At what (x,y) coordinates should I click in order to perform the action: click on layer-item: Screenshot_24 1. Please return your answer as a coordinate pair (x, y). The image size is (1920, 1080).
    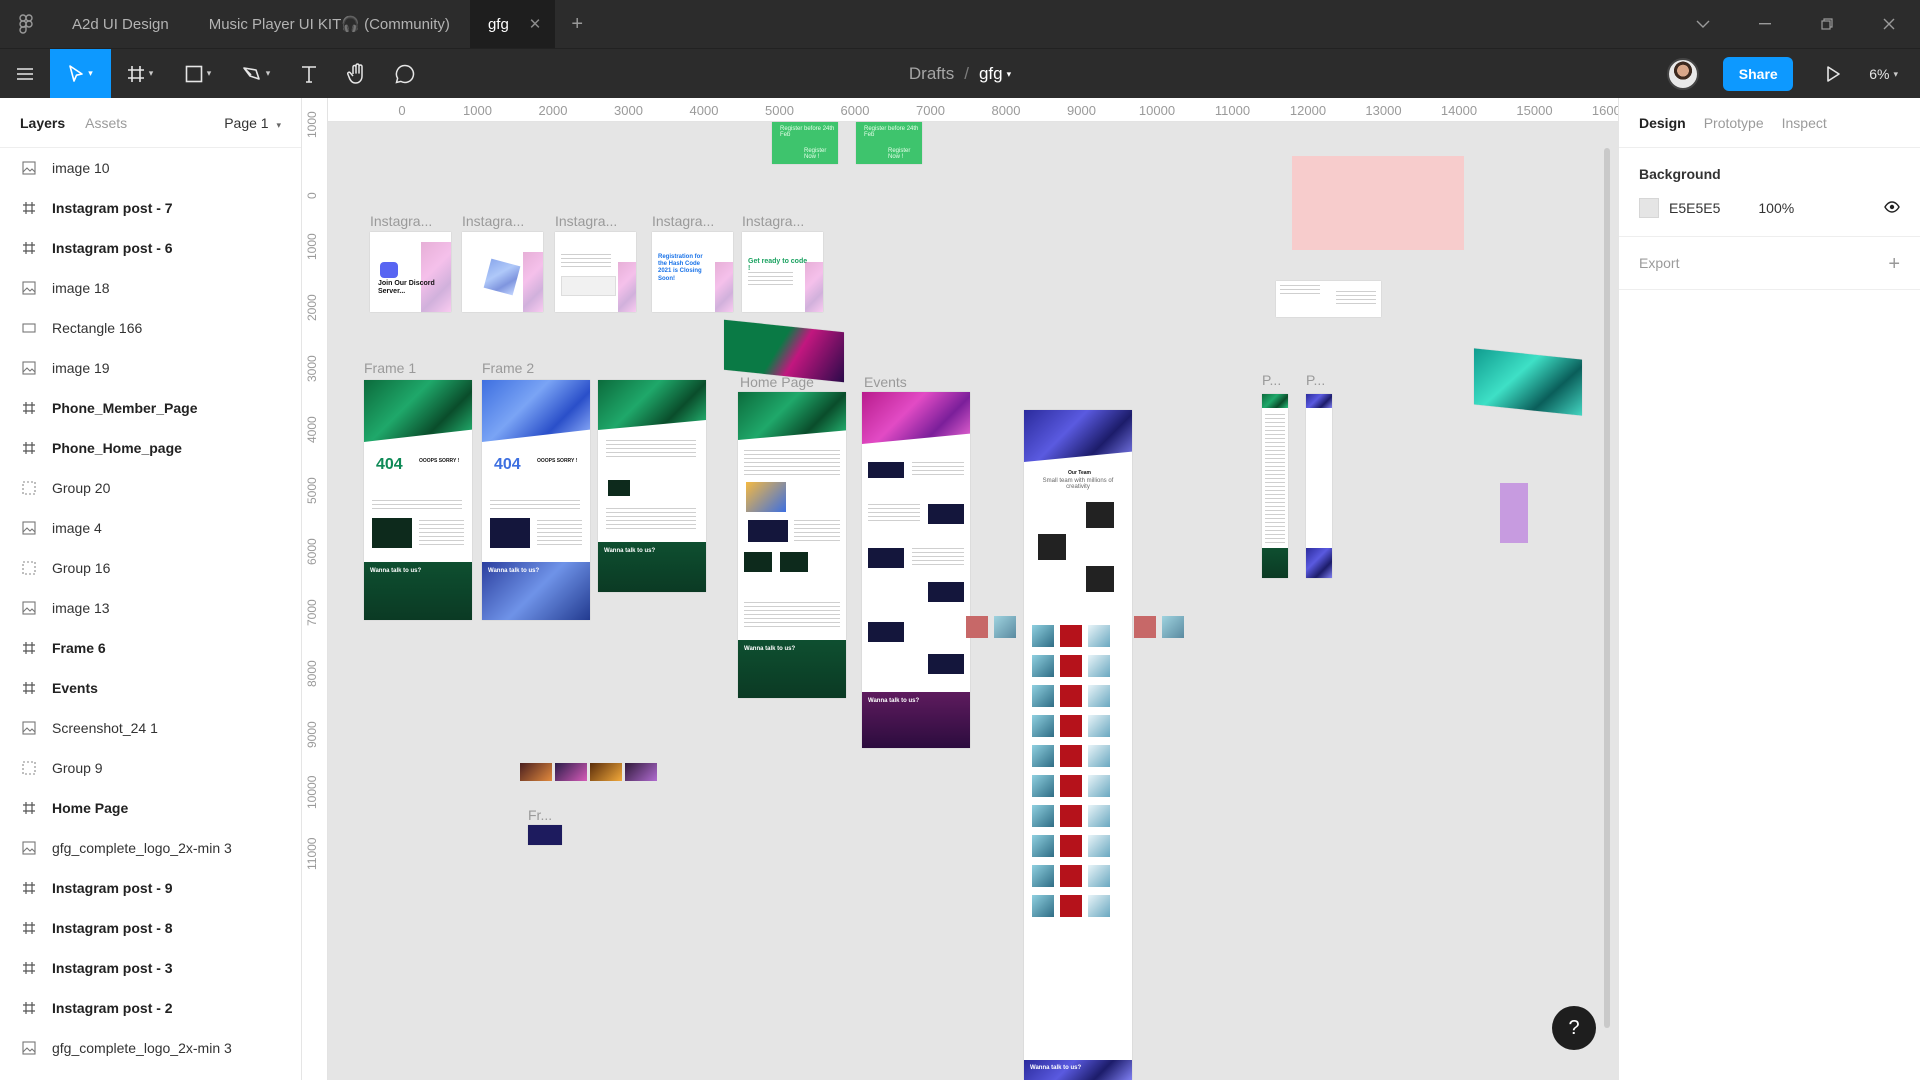
    Looking at the image, I should click on (150, 728).